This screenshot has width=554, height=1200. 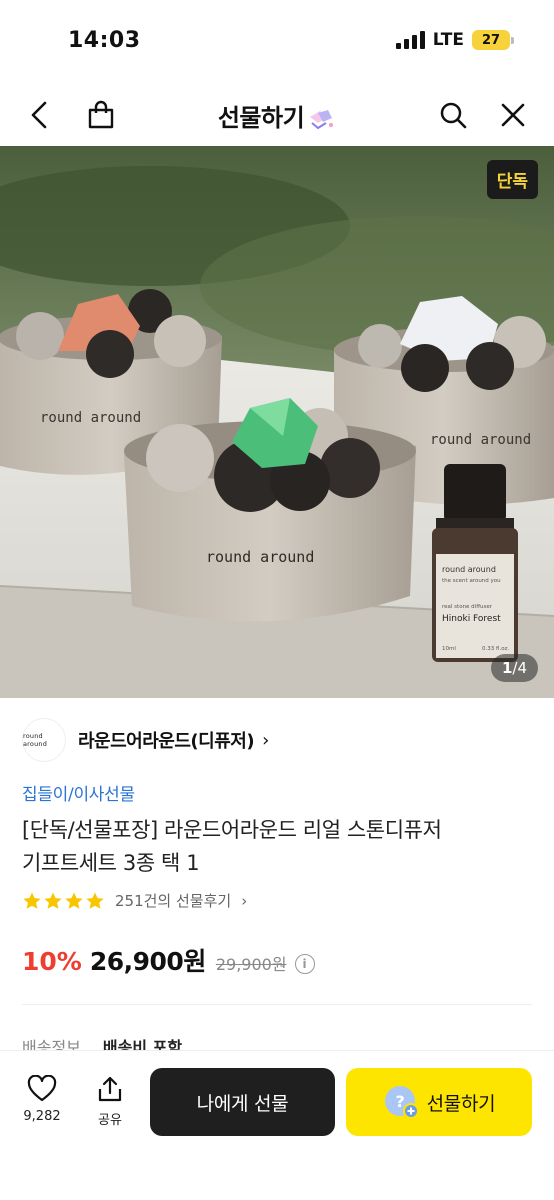 What do you see at coordinates (512, 179) in the screenshot?
I see `exclusive-badge: 단독` at bounding box center [512, 179].